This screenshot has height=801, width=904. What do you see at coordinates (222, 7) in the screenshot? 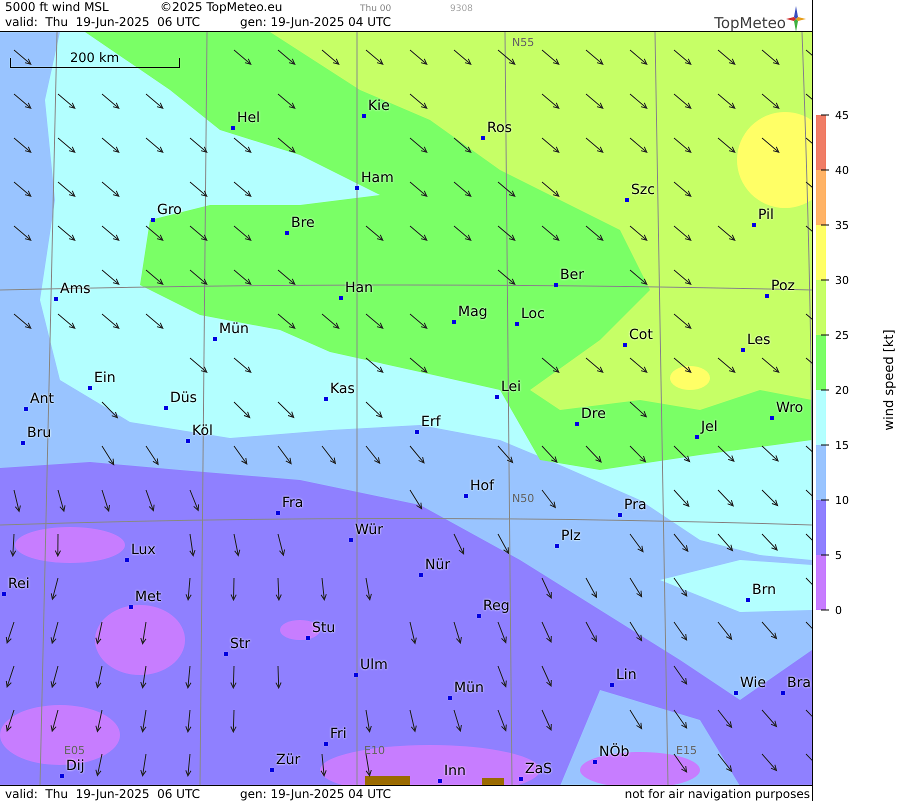
I see `copyright-text: ©2025 TopMeteo.eu` at bounding box center [222, 7].